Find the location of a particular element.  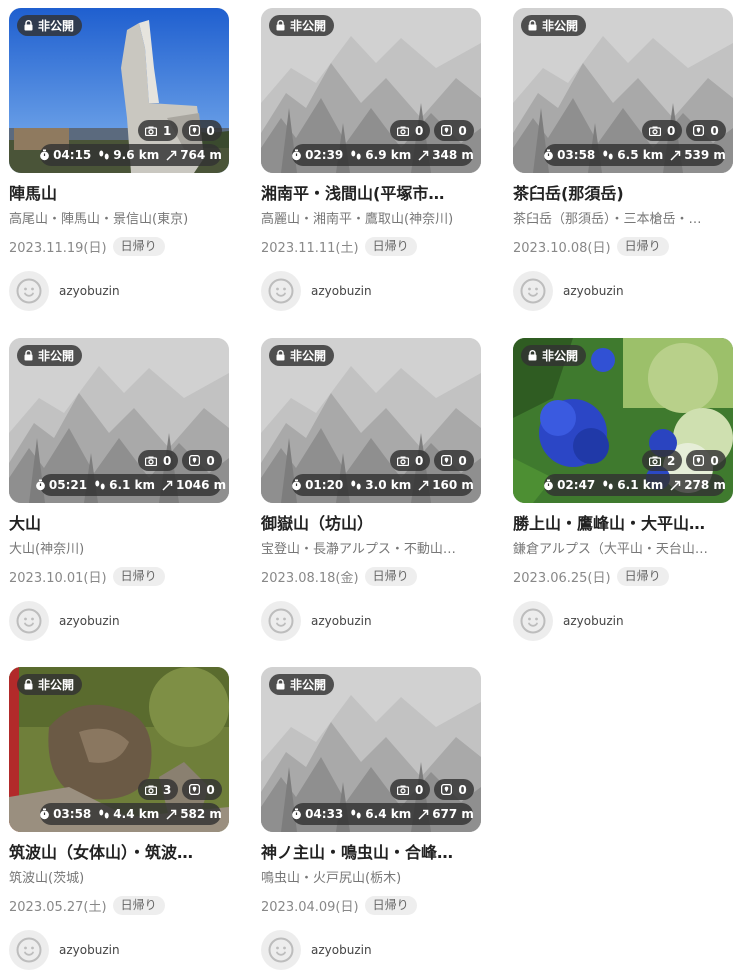

activity-thumbnail: 非公開 0 0 02:39 6.9 km 348 m is located at coordinates (371, 90).